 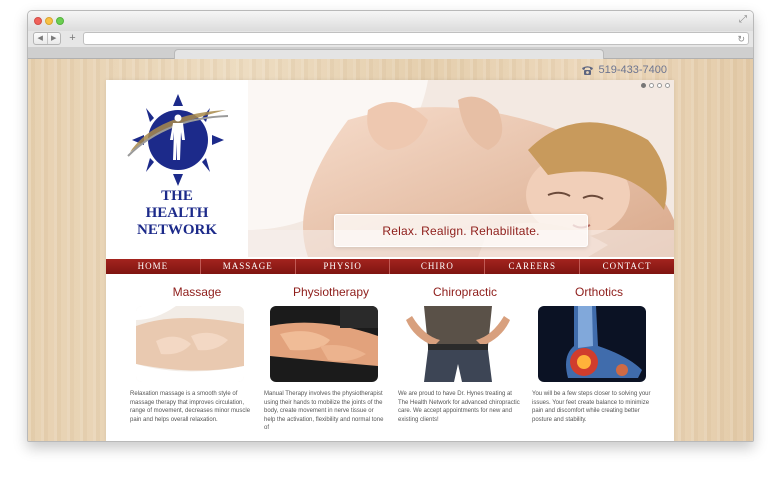 I want to click on title-bar: ⤢, so click(x=390, y=21).